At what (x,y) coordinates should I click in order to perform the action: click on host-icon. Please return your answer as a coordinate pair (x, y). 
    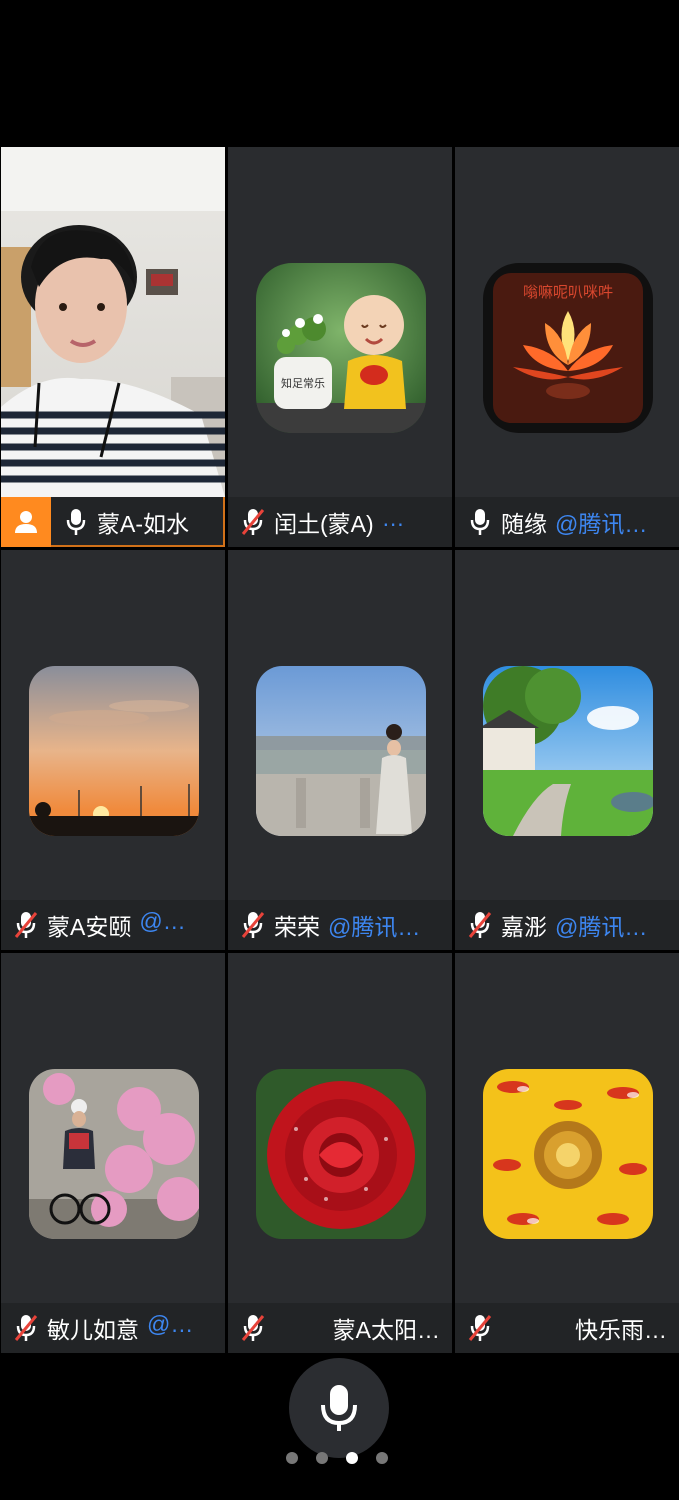
    Looking at the image, I should click on (26, 522).